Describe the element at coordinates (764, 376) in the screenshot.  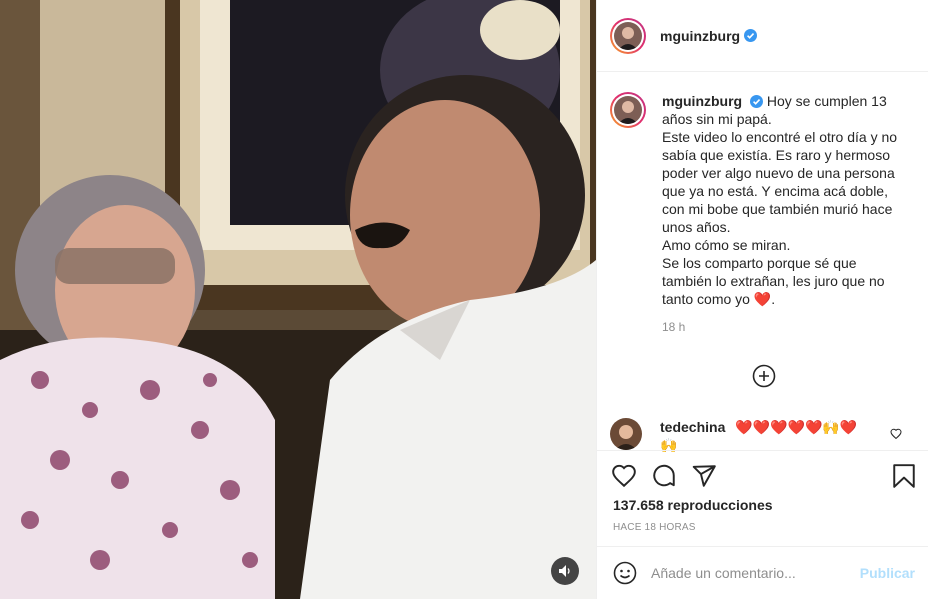
I see `plus-circle-icon` at that location.